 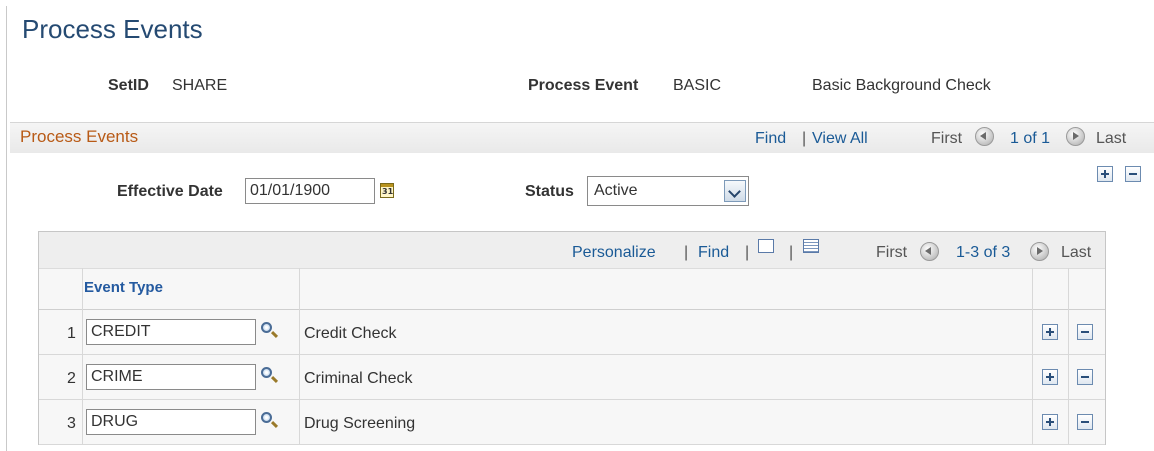 What do you see at coordinates (79, 136) in the screenshot?
I see `section-title: Process Events` at bounding box center [79, 136].